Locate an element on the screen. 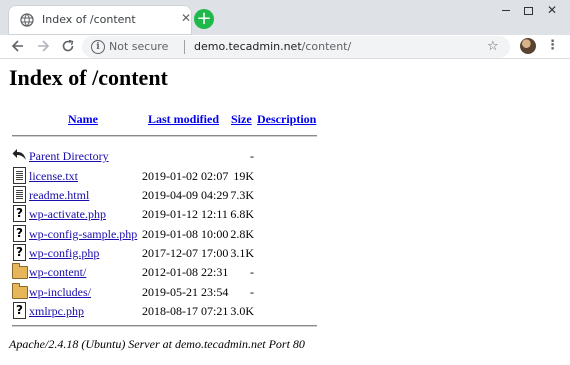 The image size is (570, 365). list-item: ? wp-activate.php 2019-01-12 12:11 6.8K is located at coordinates (165, 214).